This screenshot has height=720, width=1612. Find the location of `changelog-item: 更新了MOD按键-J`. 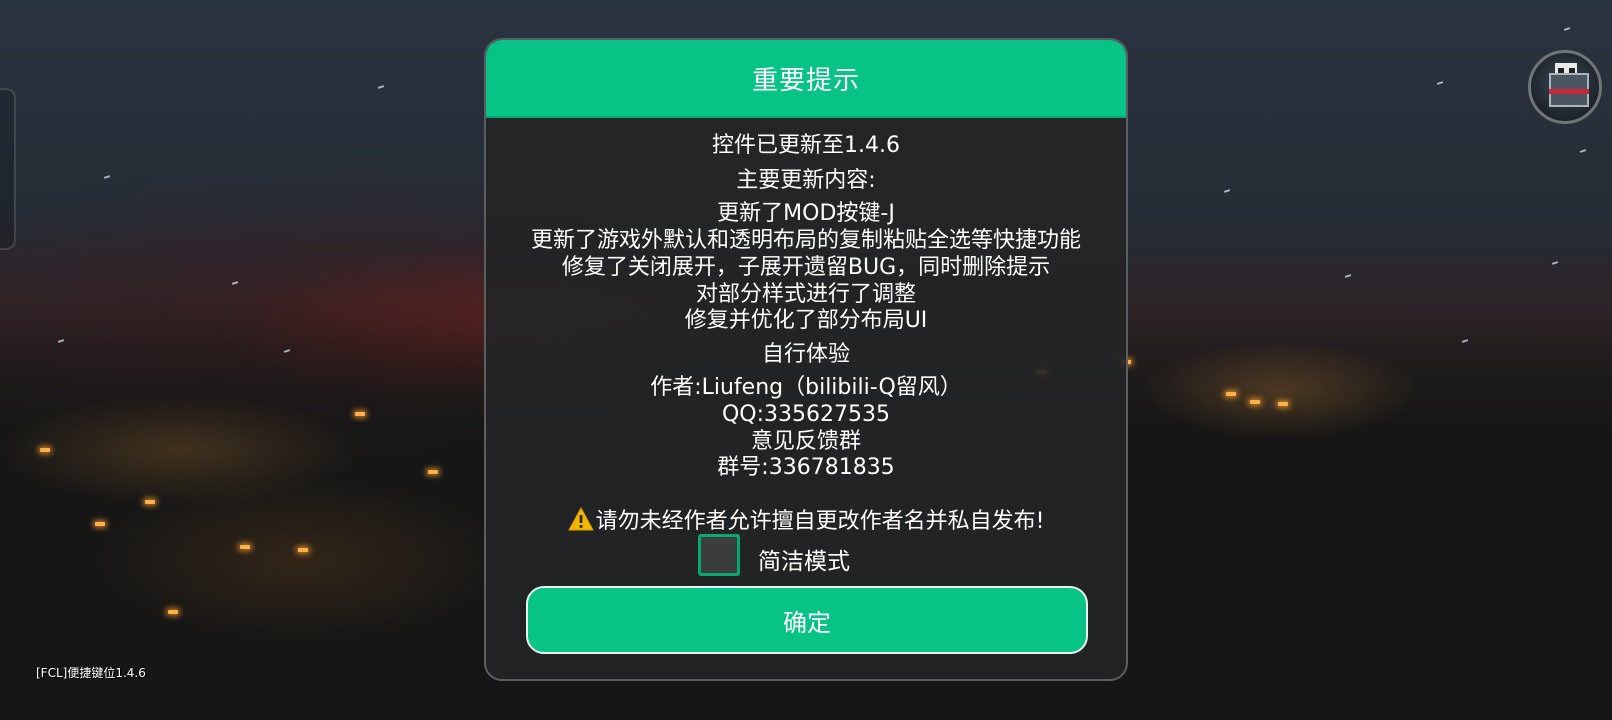

changelog-item: 更新了MOD按键-J is located at coordinates (806, 213).